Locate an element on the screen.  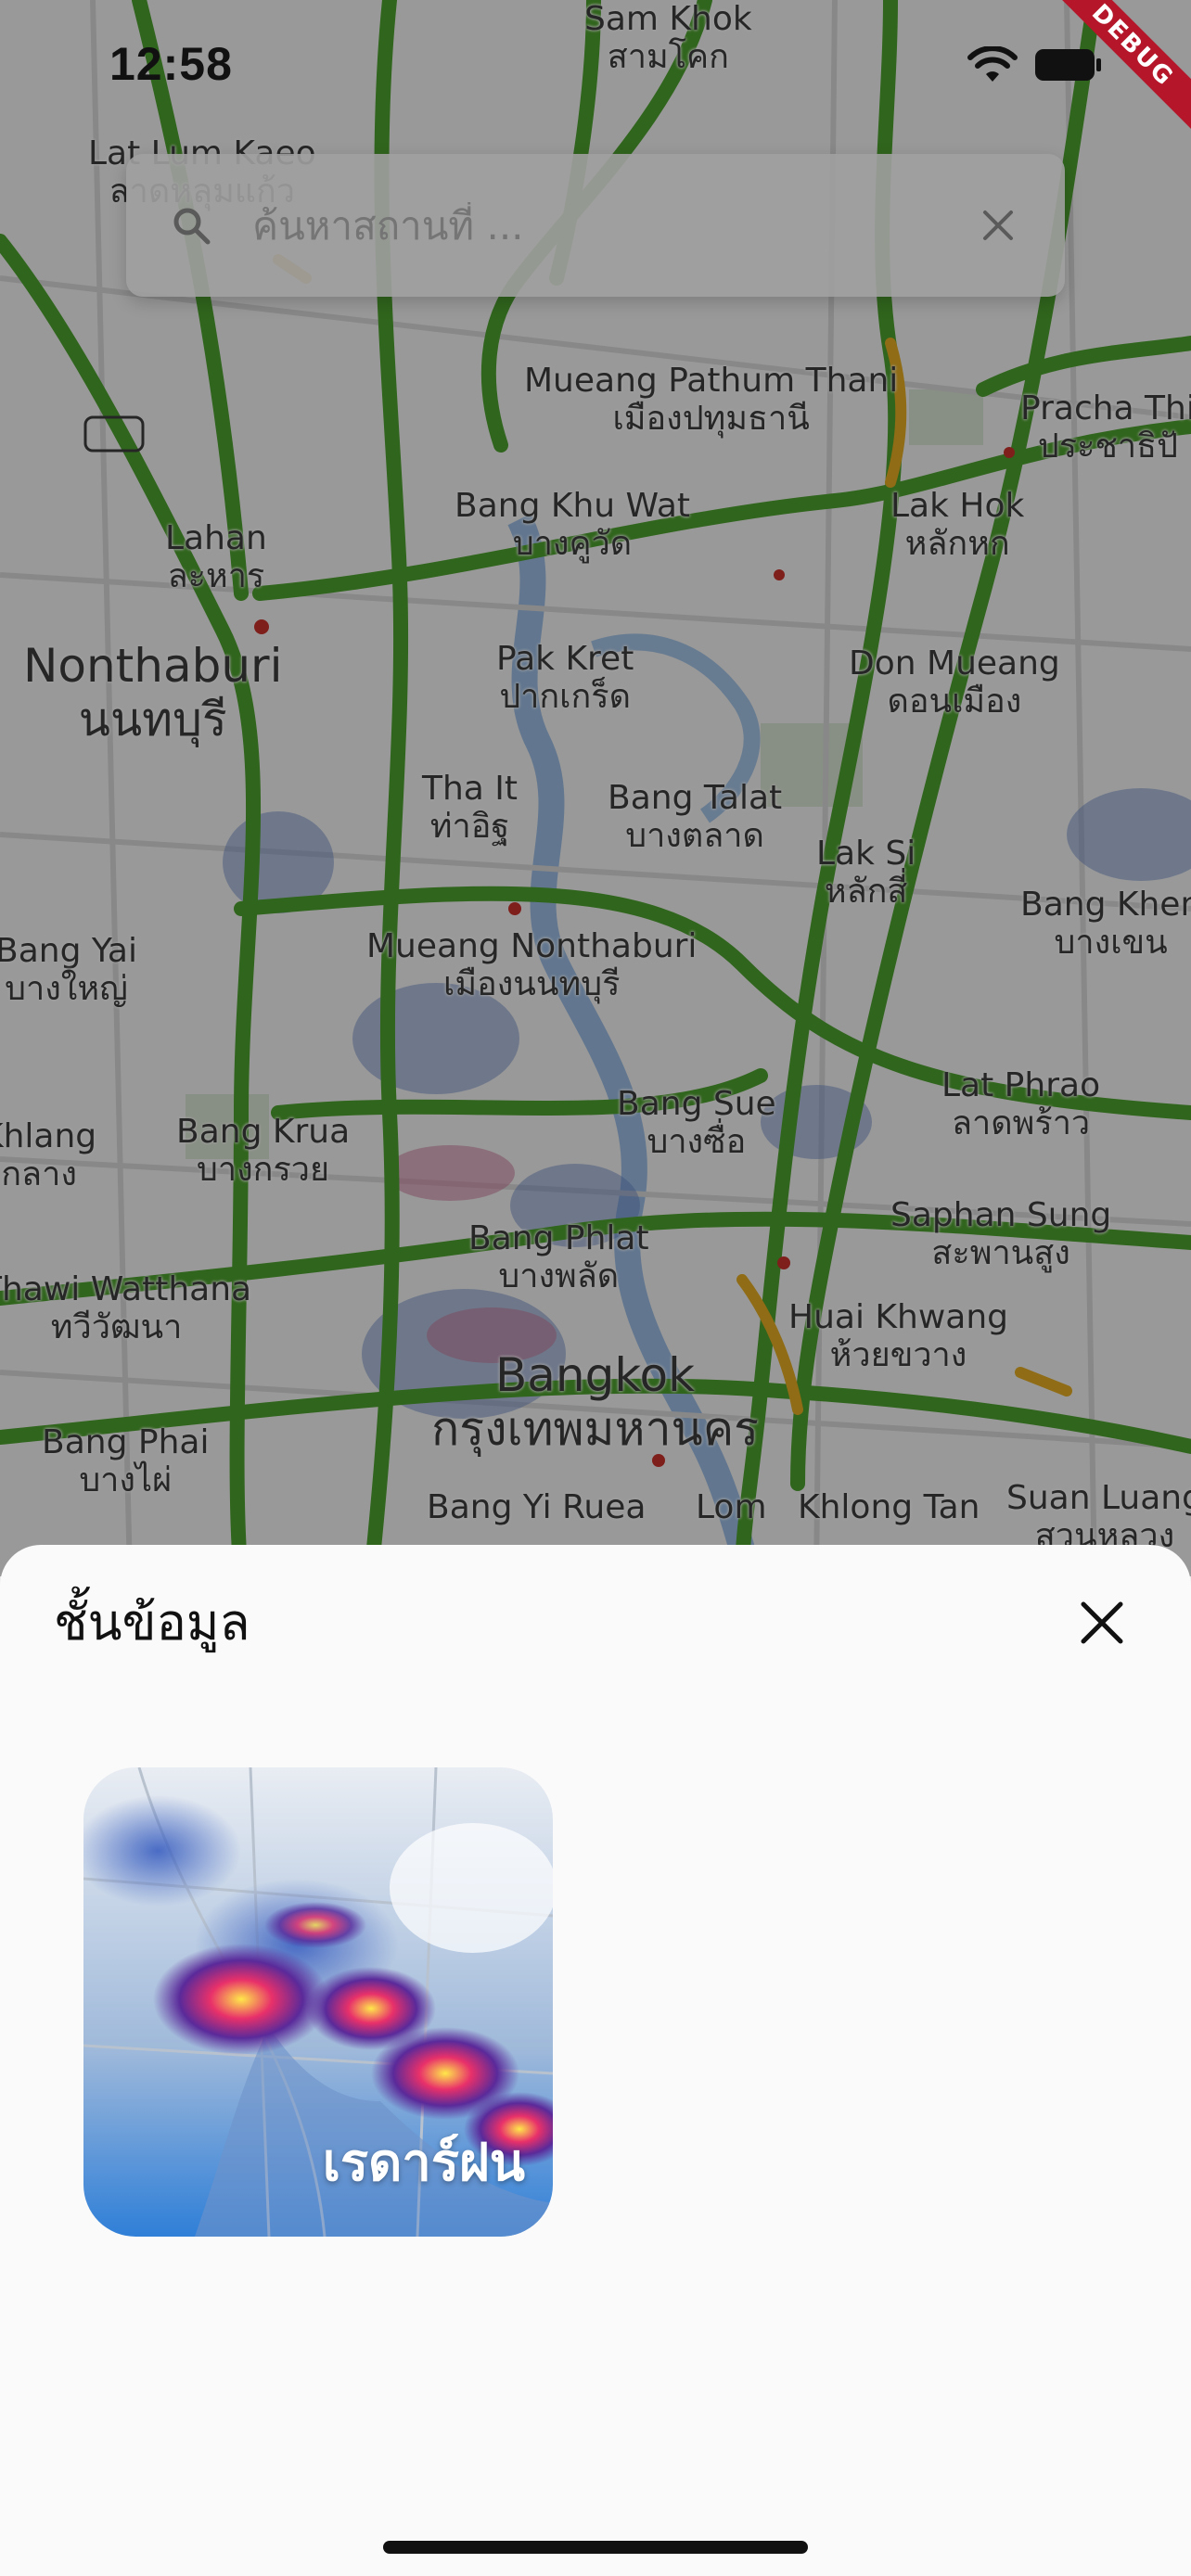
search-bar is located at coordinates (595, 226).